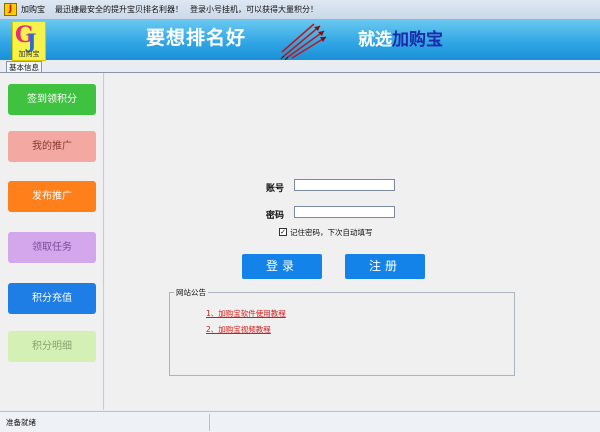 The width and height of the screenshot is (600, 432). Describe the element at coordinates (52, 99) in the screenshot. I see `sign-in-points-button: 签到领积分` at that location.